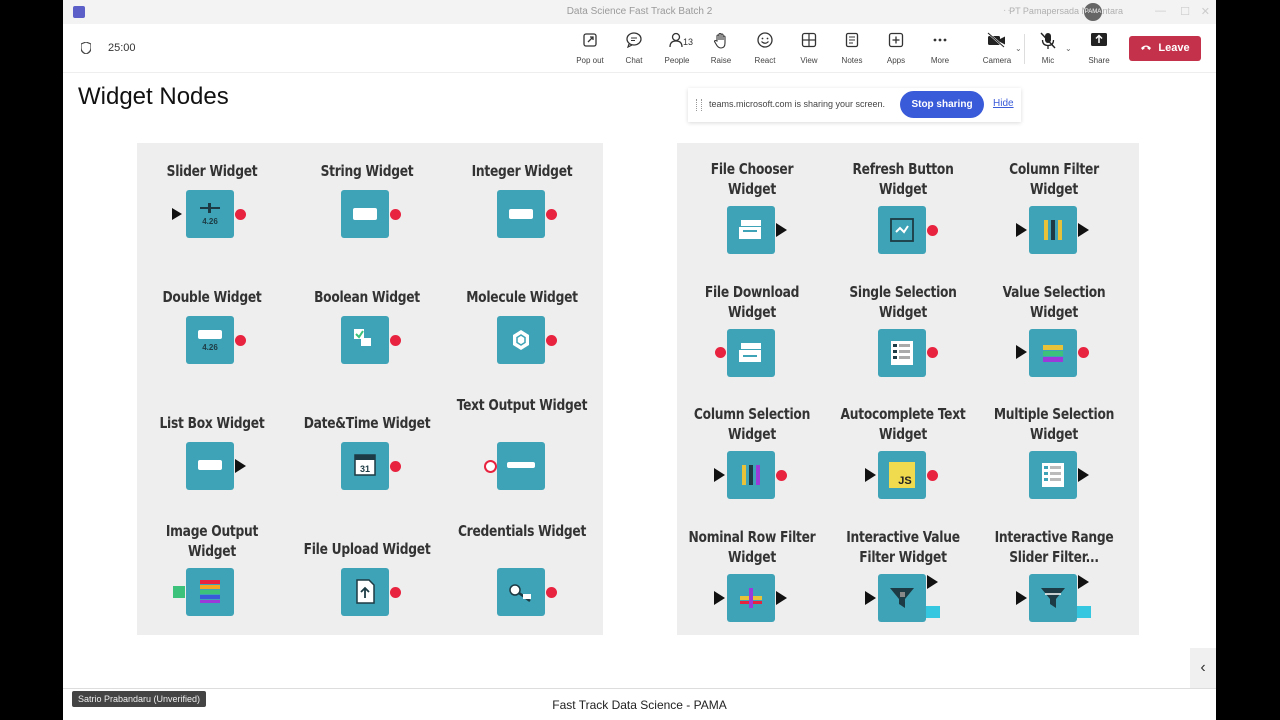  I want to click on apps-label: Apps, so click(896, 60).